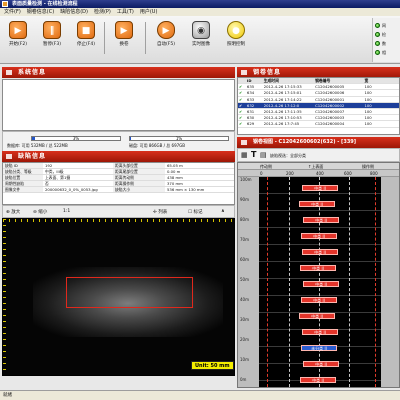 The image size is (400, 400). What do you see at coordinates (40, 212) in the screenshot?
I see `zoom-out-button: ⊖ 缩小` at bounding box center [40, 212].